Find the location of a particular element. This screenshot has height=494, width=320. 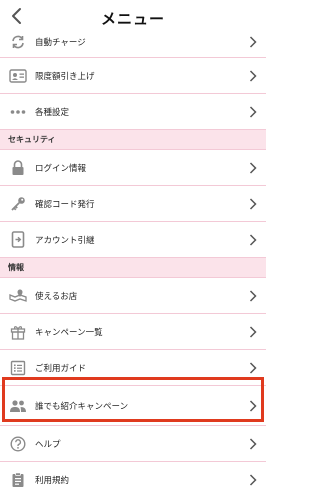

menu-item-help: ヘルプ is located at coordinates (133, 444).